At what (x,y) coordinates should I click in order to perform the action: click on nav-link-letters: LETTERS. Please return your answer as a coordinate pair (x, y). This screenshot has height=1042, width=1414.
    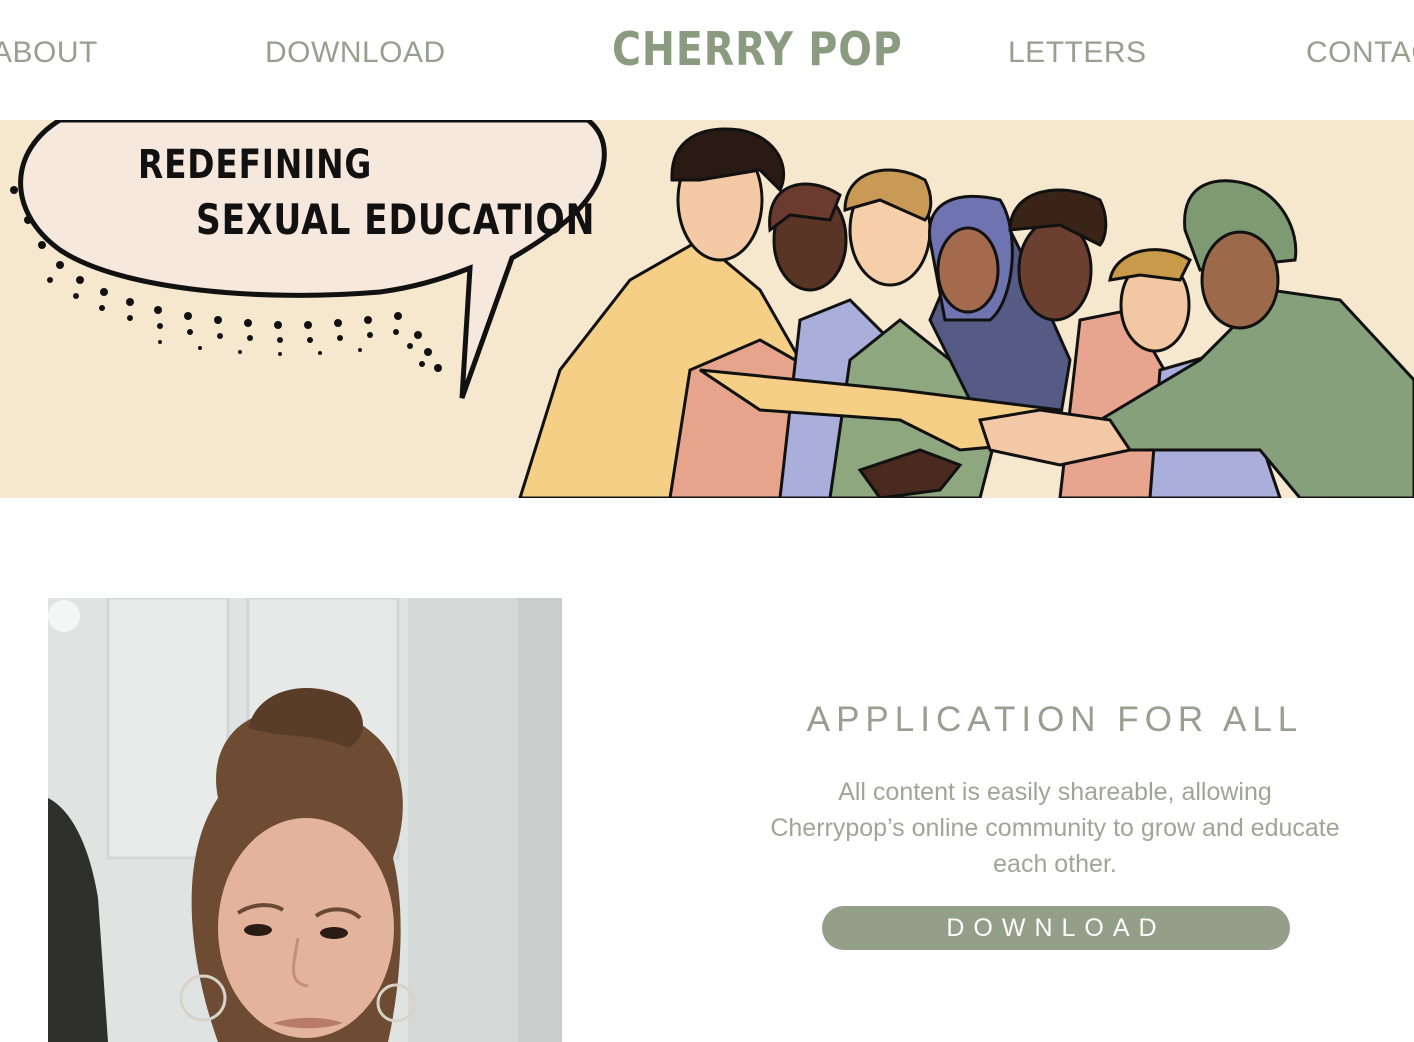
    Looking at the image, I should click on (1077, 53).